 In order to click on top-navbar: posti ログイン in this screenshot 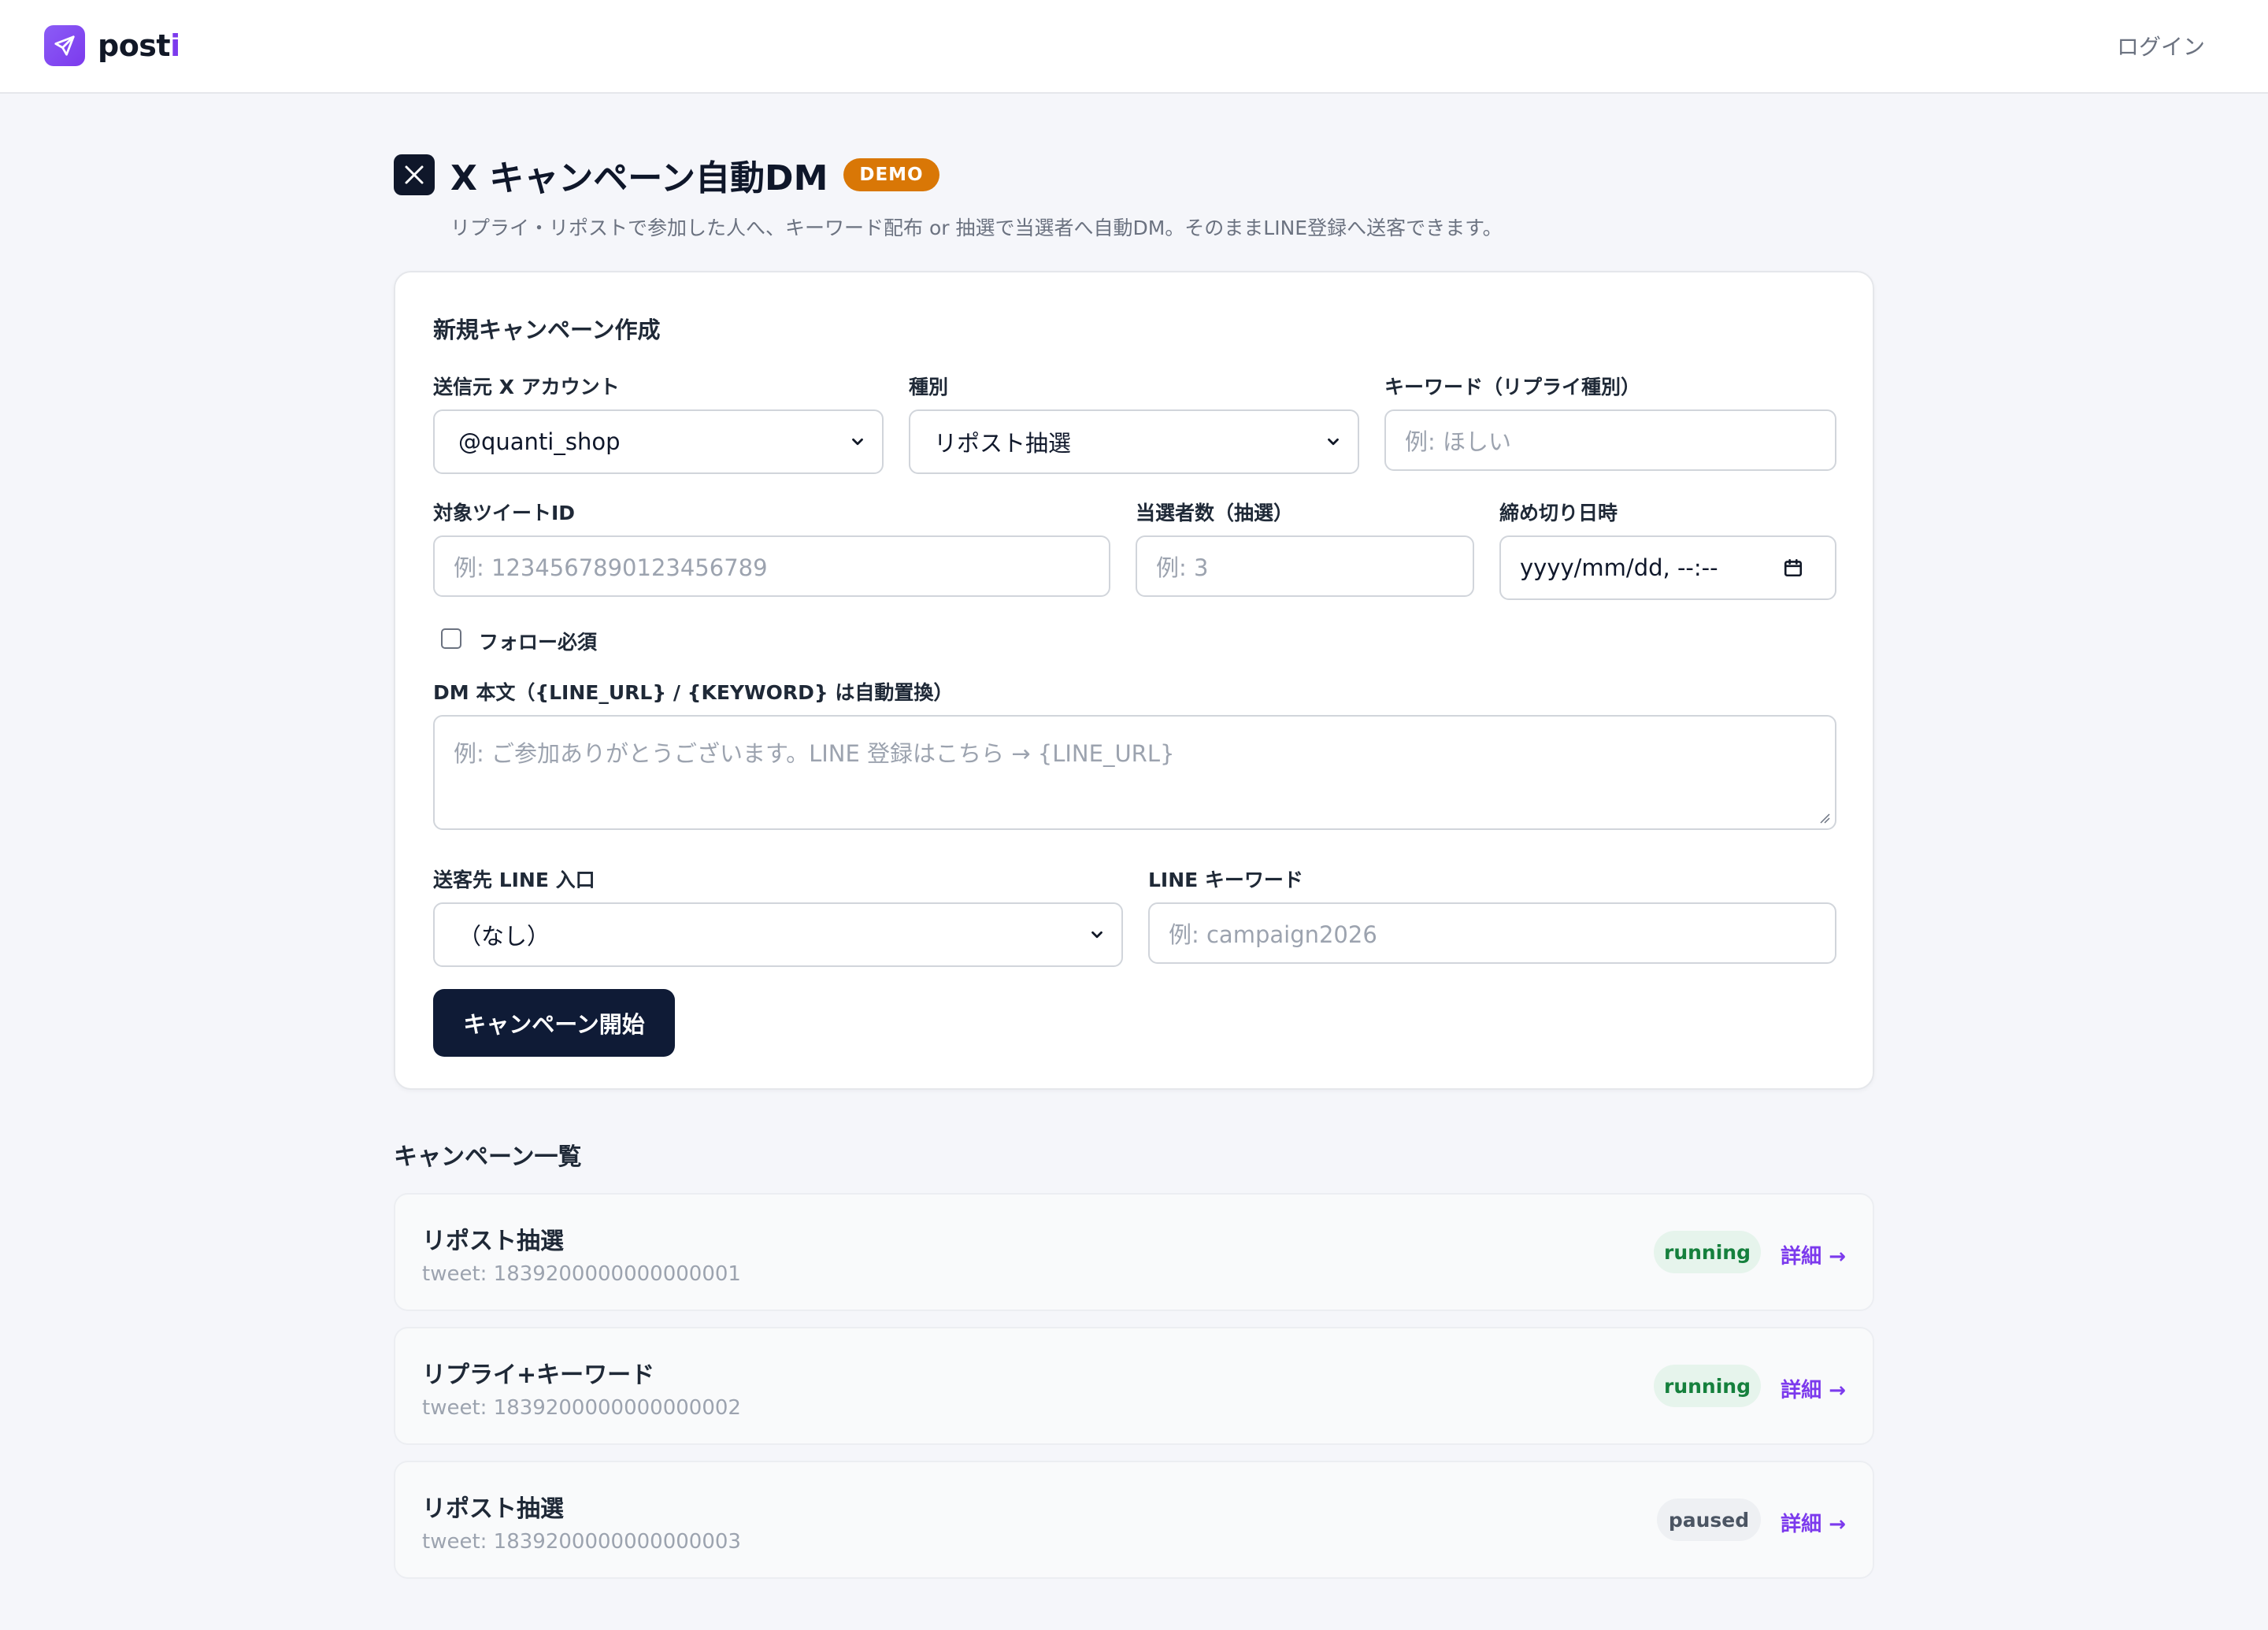, I will do `click(1134, 47)`.